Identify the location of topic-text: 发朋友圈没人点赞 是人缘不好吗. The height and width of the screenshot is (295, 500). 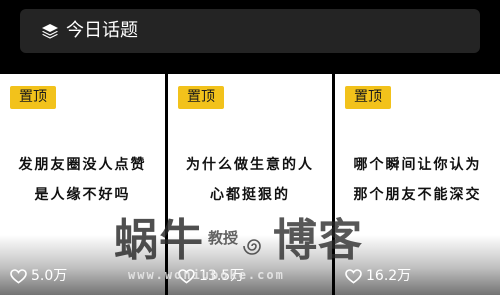
(82, 180).